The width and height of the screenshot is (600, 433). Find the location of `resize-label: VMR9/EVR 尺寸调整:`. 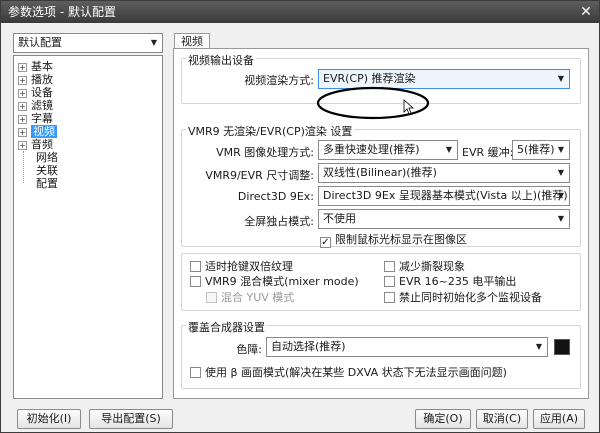

resize-label: VMR9/EVR 尺寸调整: is located at coordinates (259, 175).